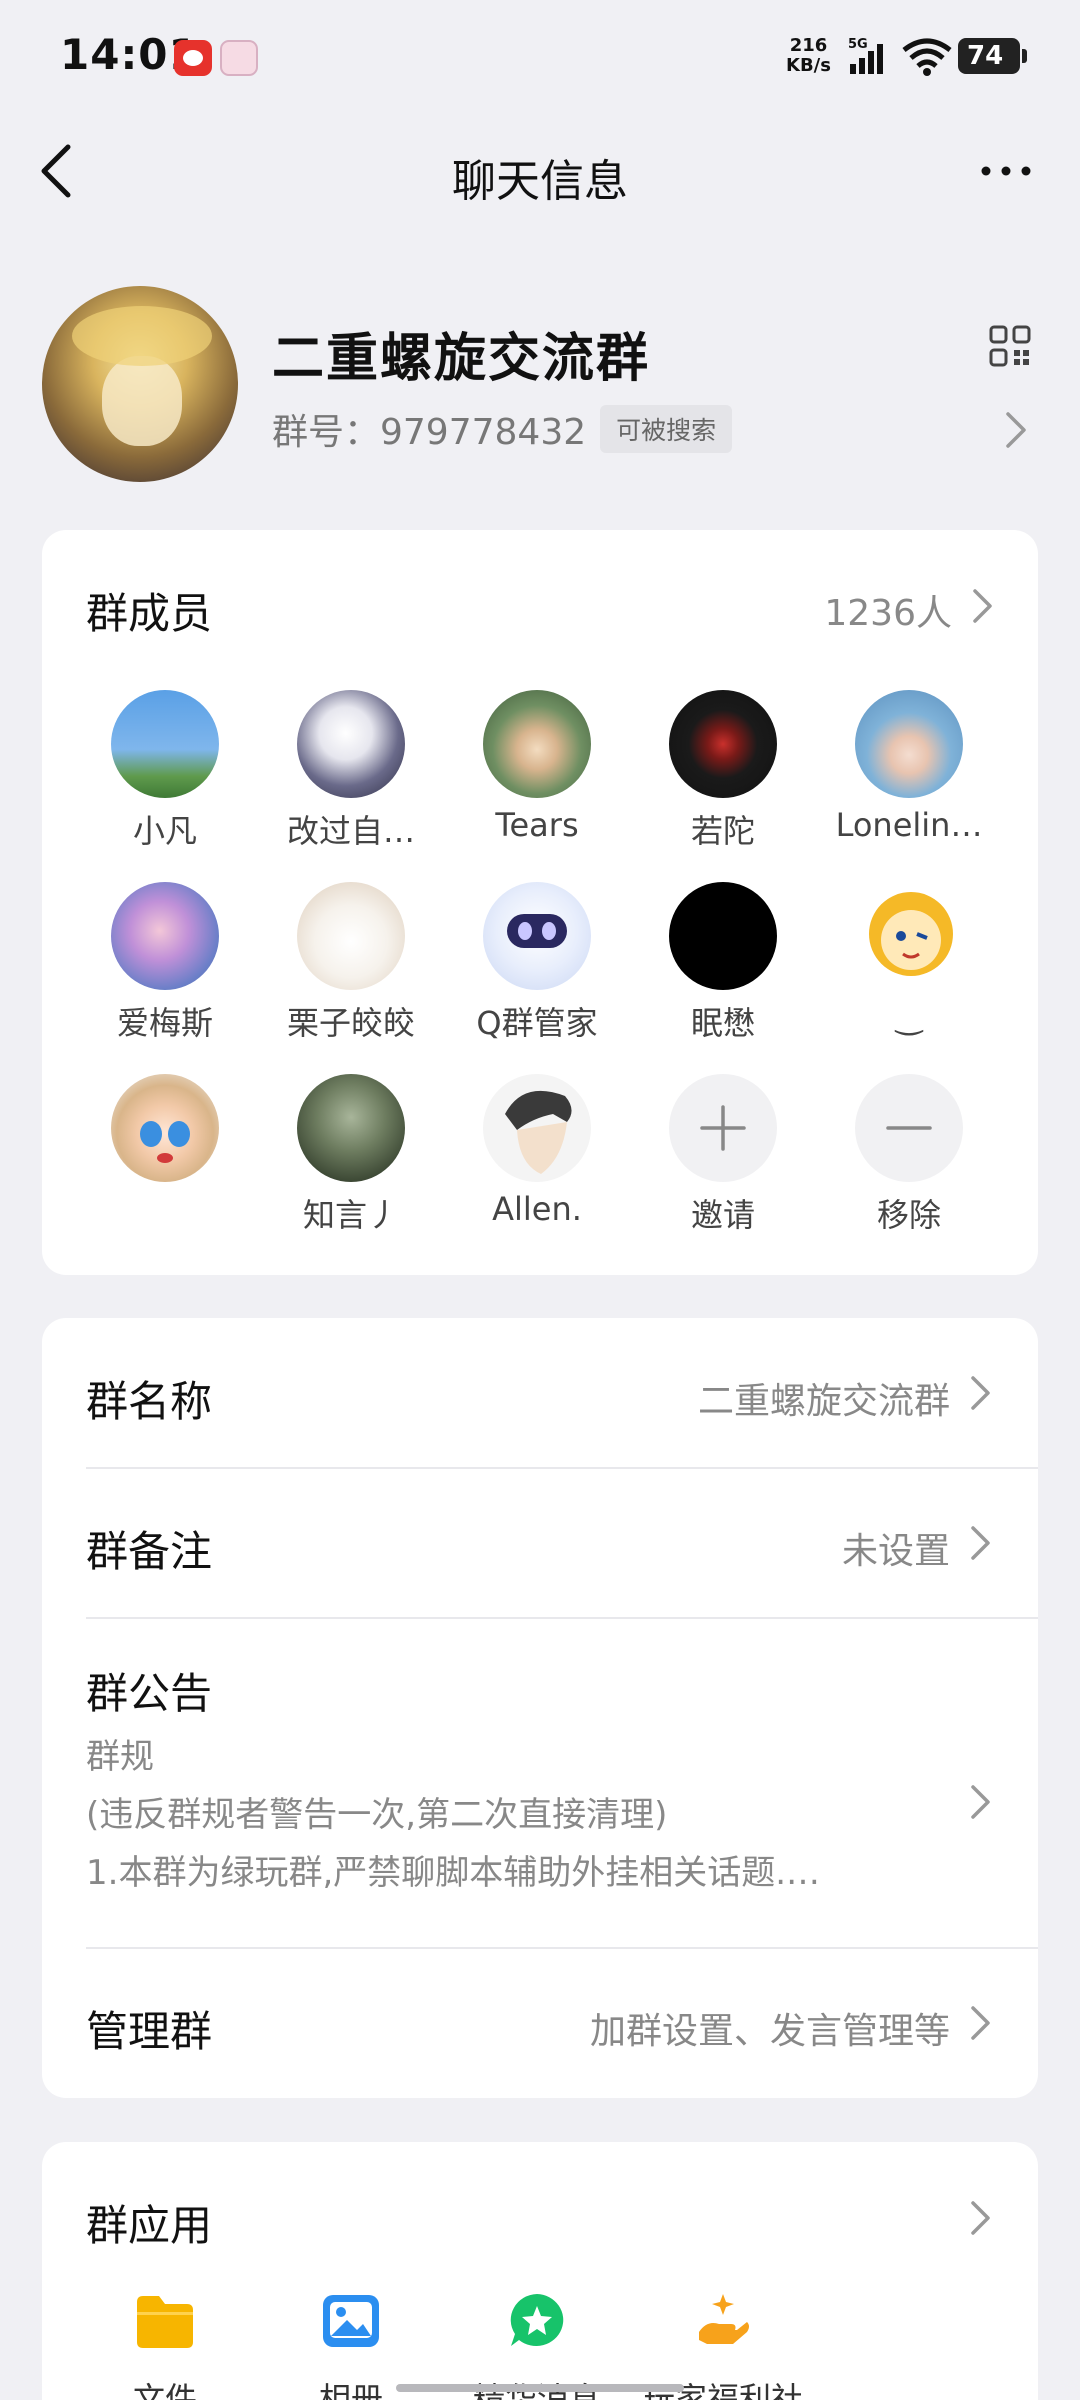 This screenshot has width=1080, height=2400. What do you see at coordinates (538, 1132) in the screenshot?
I see `sketch-face-icon` at bounding box center [538, 1132].